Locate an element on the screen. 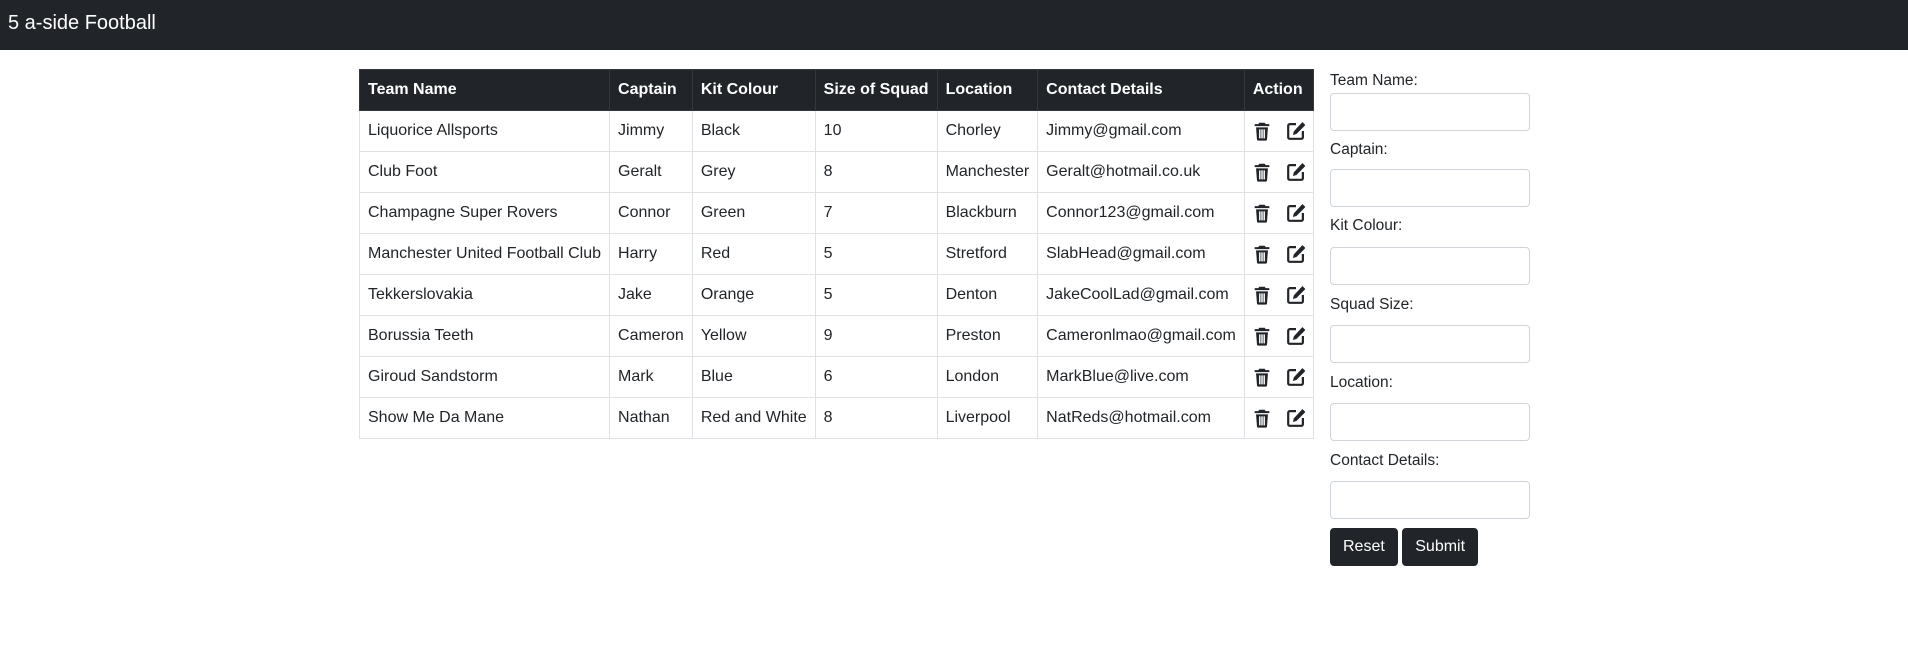 This screenshot has width=1908, height=668. cell-kit-colour: Red and White is located at coordinates (753, 418).